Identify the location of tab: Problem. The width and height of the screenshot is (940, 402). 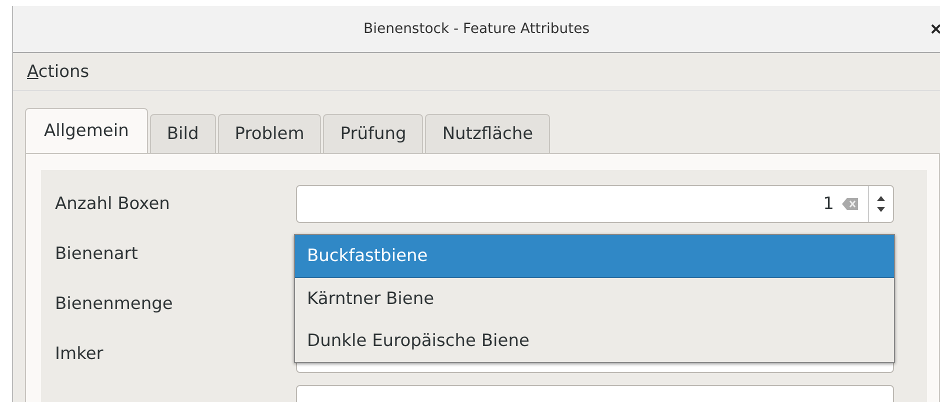
(270, 133).